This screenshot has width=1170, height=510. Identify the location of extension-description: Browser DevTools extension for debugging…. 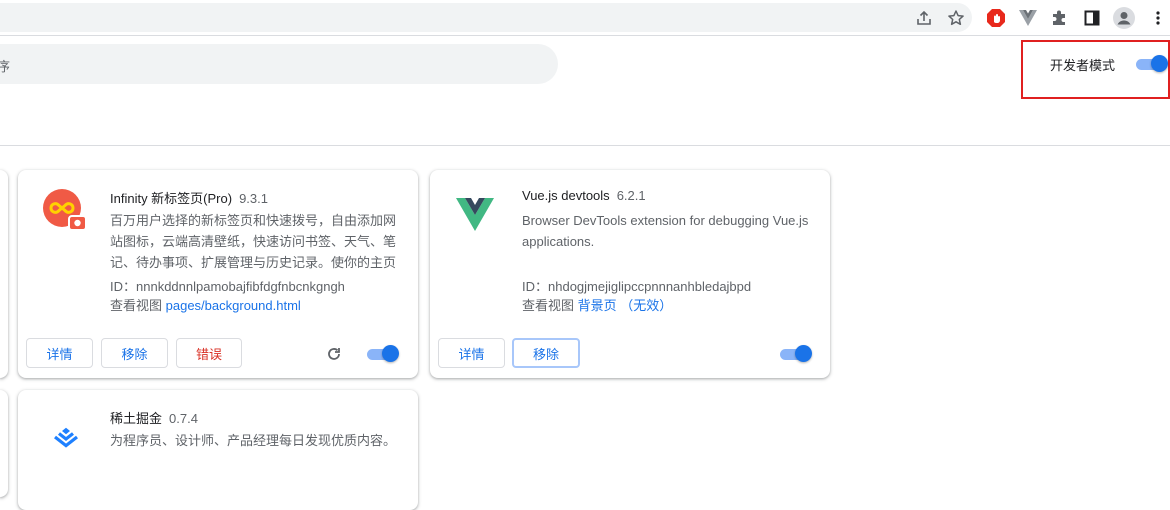
(665, 231).